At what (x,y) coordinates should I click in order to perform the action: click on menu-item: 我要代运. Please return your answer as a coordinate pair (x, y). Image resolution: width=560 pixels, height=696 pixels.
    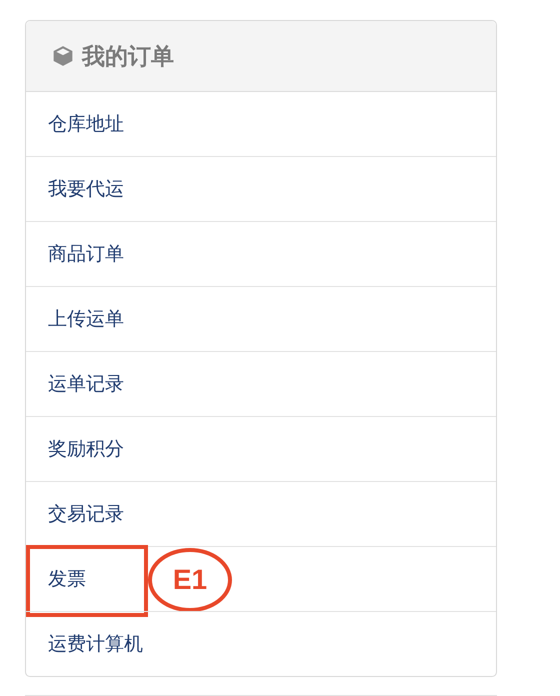
    Looking at the image, I should click on (75, 189).